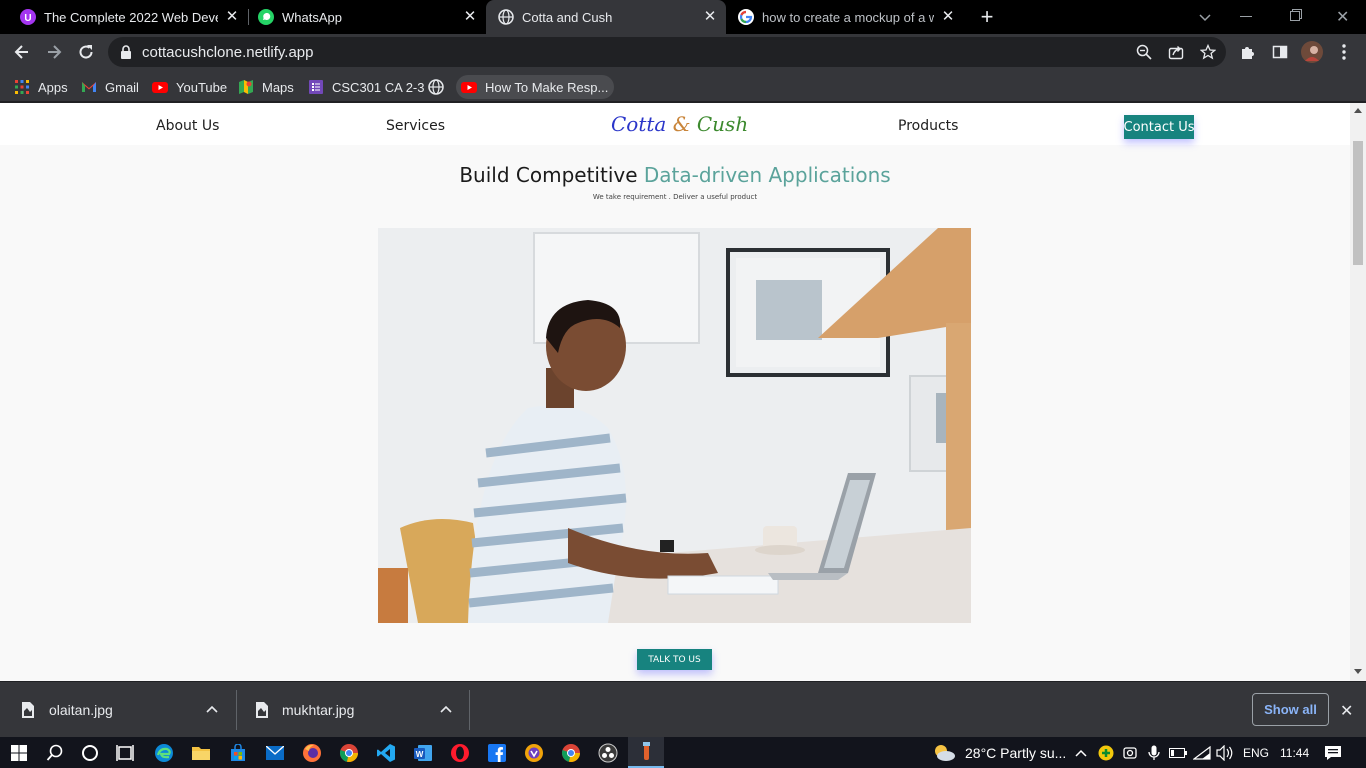 This screenshot has height=768, width=1366. Describe the element at coordinates (110, 87) in the screenshot. I see `bookmark-gmail: Gmail` at that location.